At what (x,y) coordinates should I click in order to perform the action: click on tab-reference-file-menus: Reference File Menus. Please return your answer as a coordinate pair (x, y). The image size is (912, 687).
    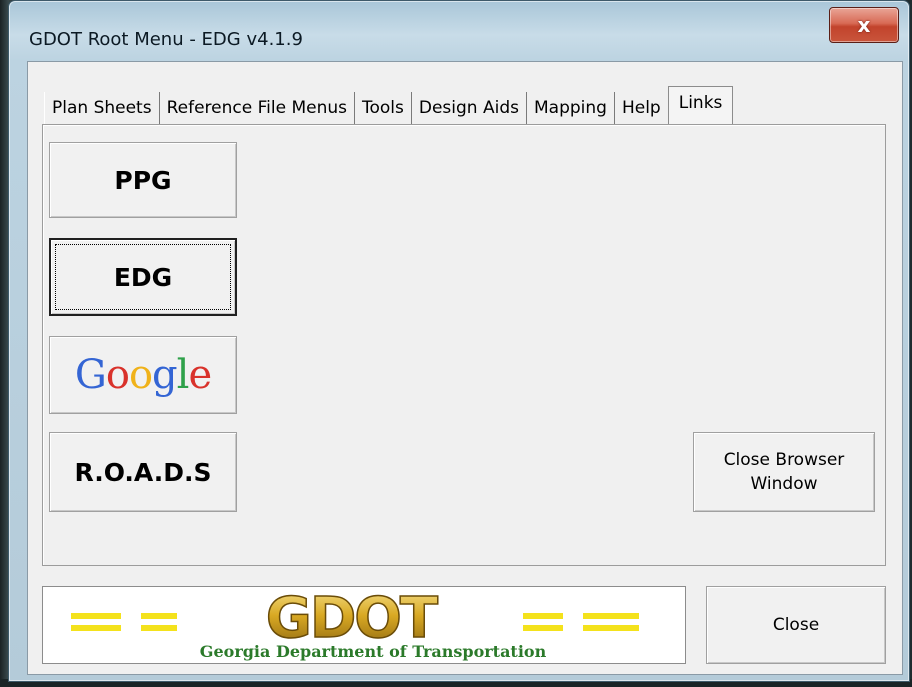
    Looking at the image, I should click on (257, 108).